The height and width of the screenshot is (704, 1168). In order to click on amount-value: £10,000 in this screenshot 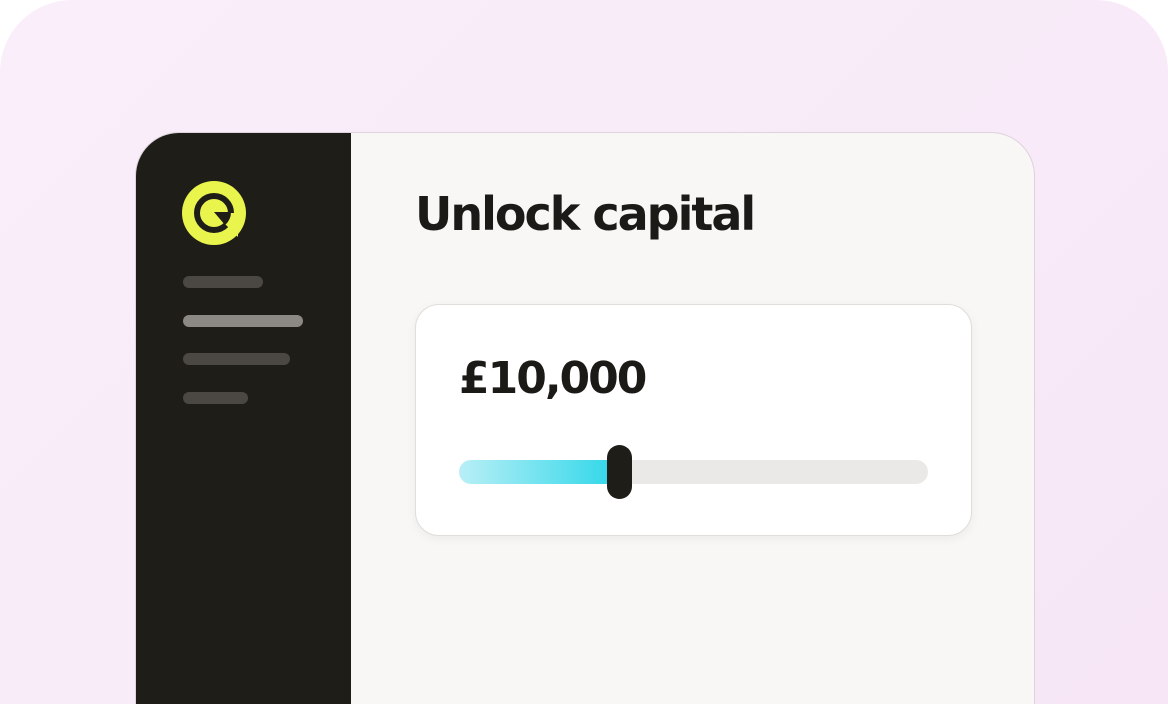, I will do `click(553, 378)`.